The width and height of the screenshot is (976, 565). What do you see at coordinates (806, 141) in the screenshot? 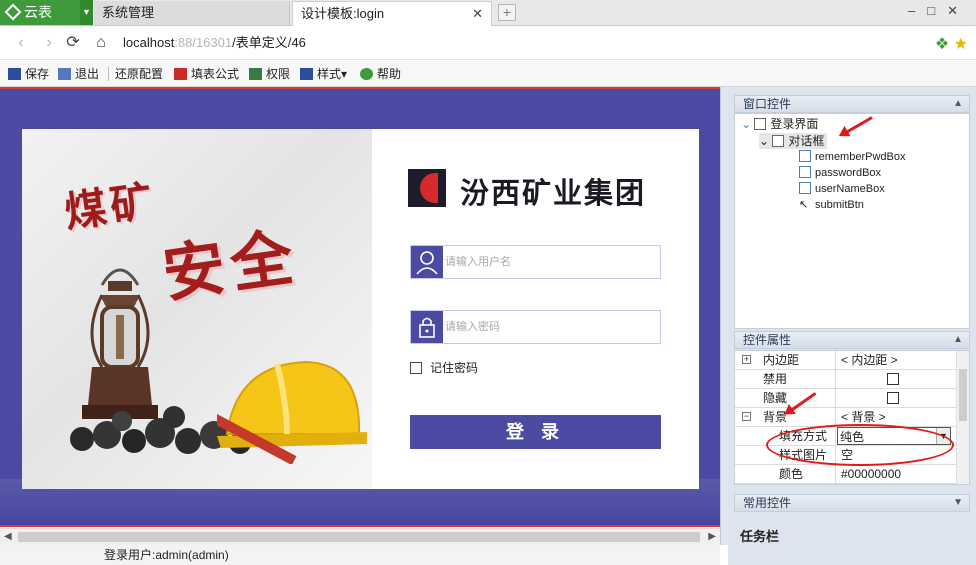
I see `tree-label: 对话框` at bounding box center [806, 141].